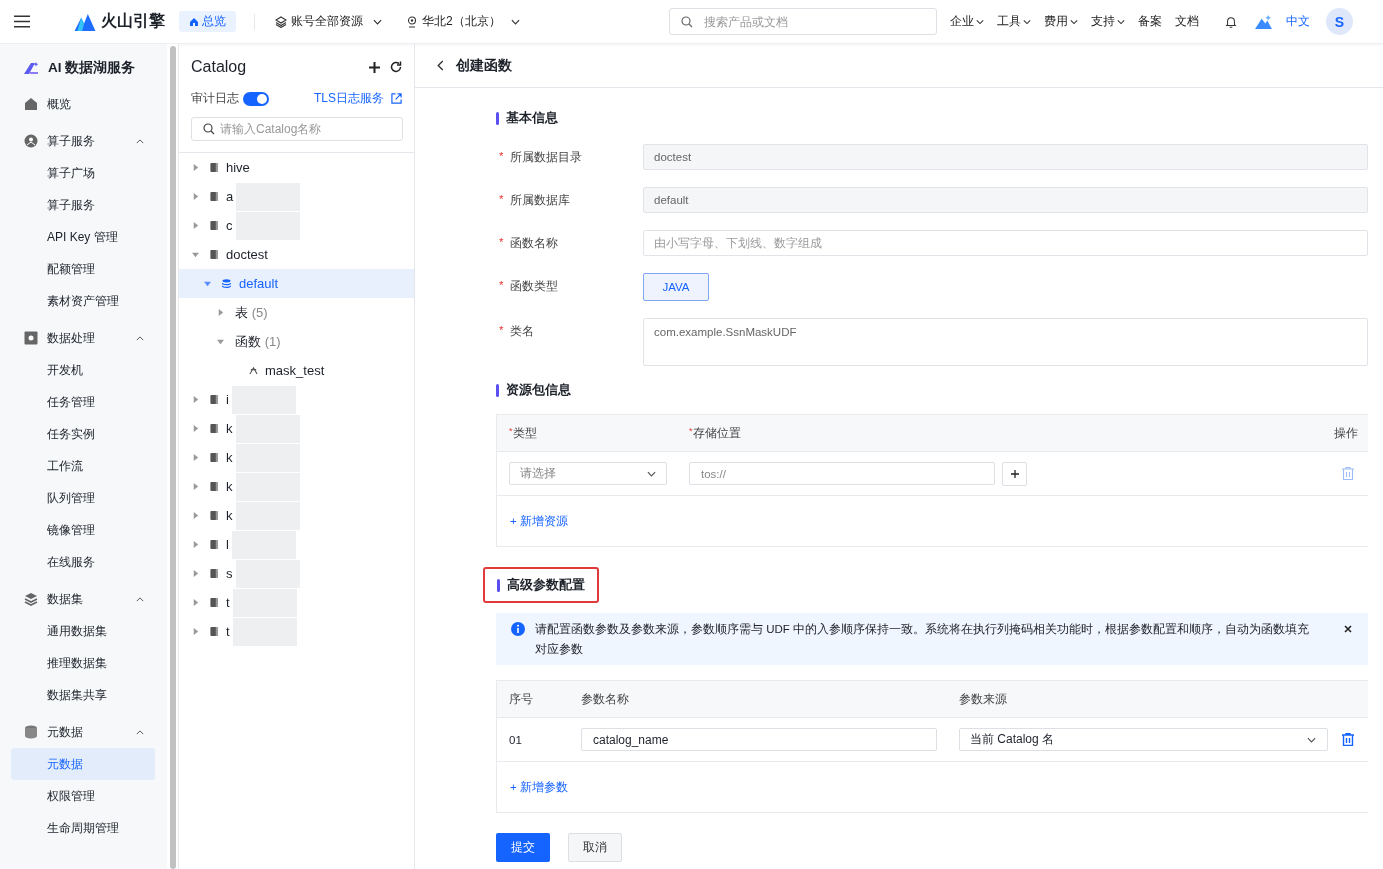  I want to click on tree-item: a, so click(296, 196).